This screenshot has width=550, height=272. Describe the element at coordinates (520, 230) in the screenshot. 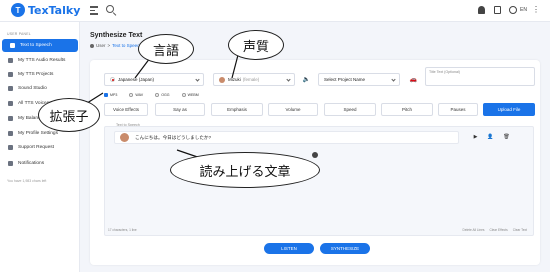

I see `clear-text-link: Clear Text` at that location.